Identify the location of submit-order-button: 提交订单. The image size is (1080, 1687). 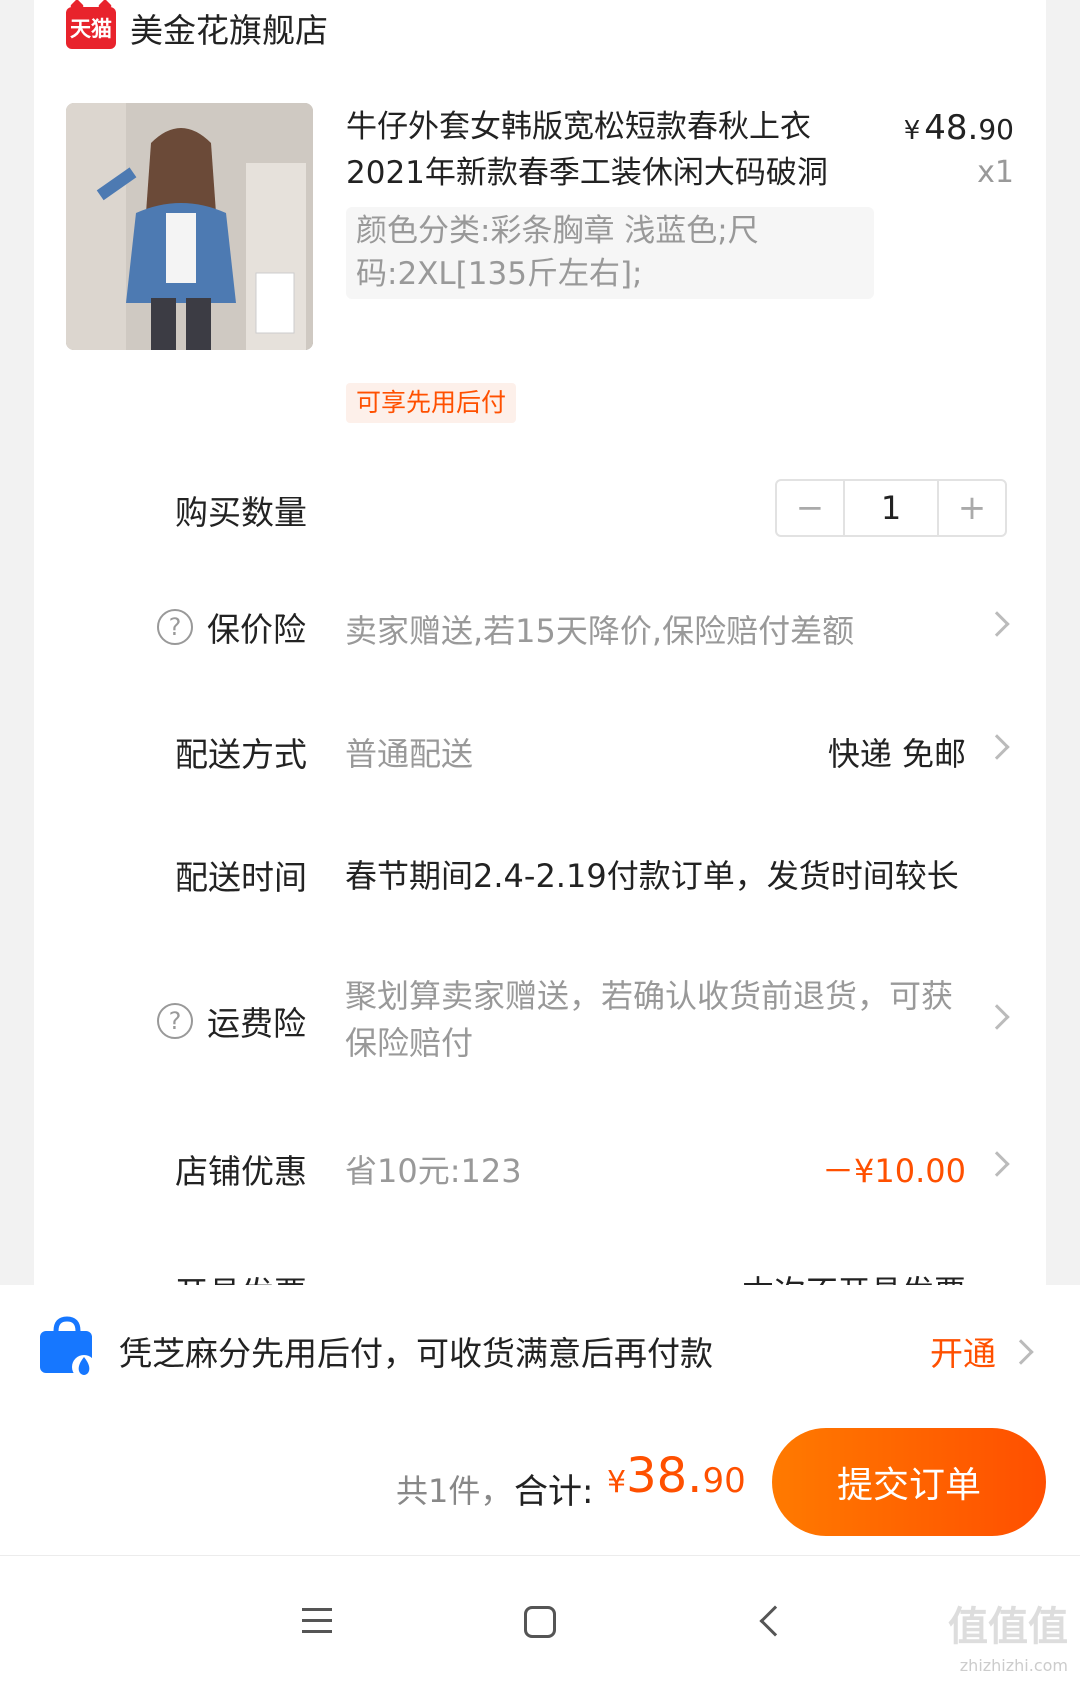
(909, 1482).